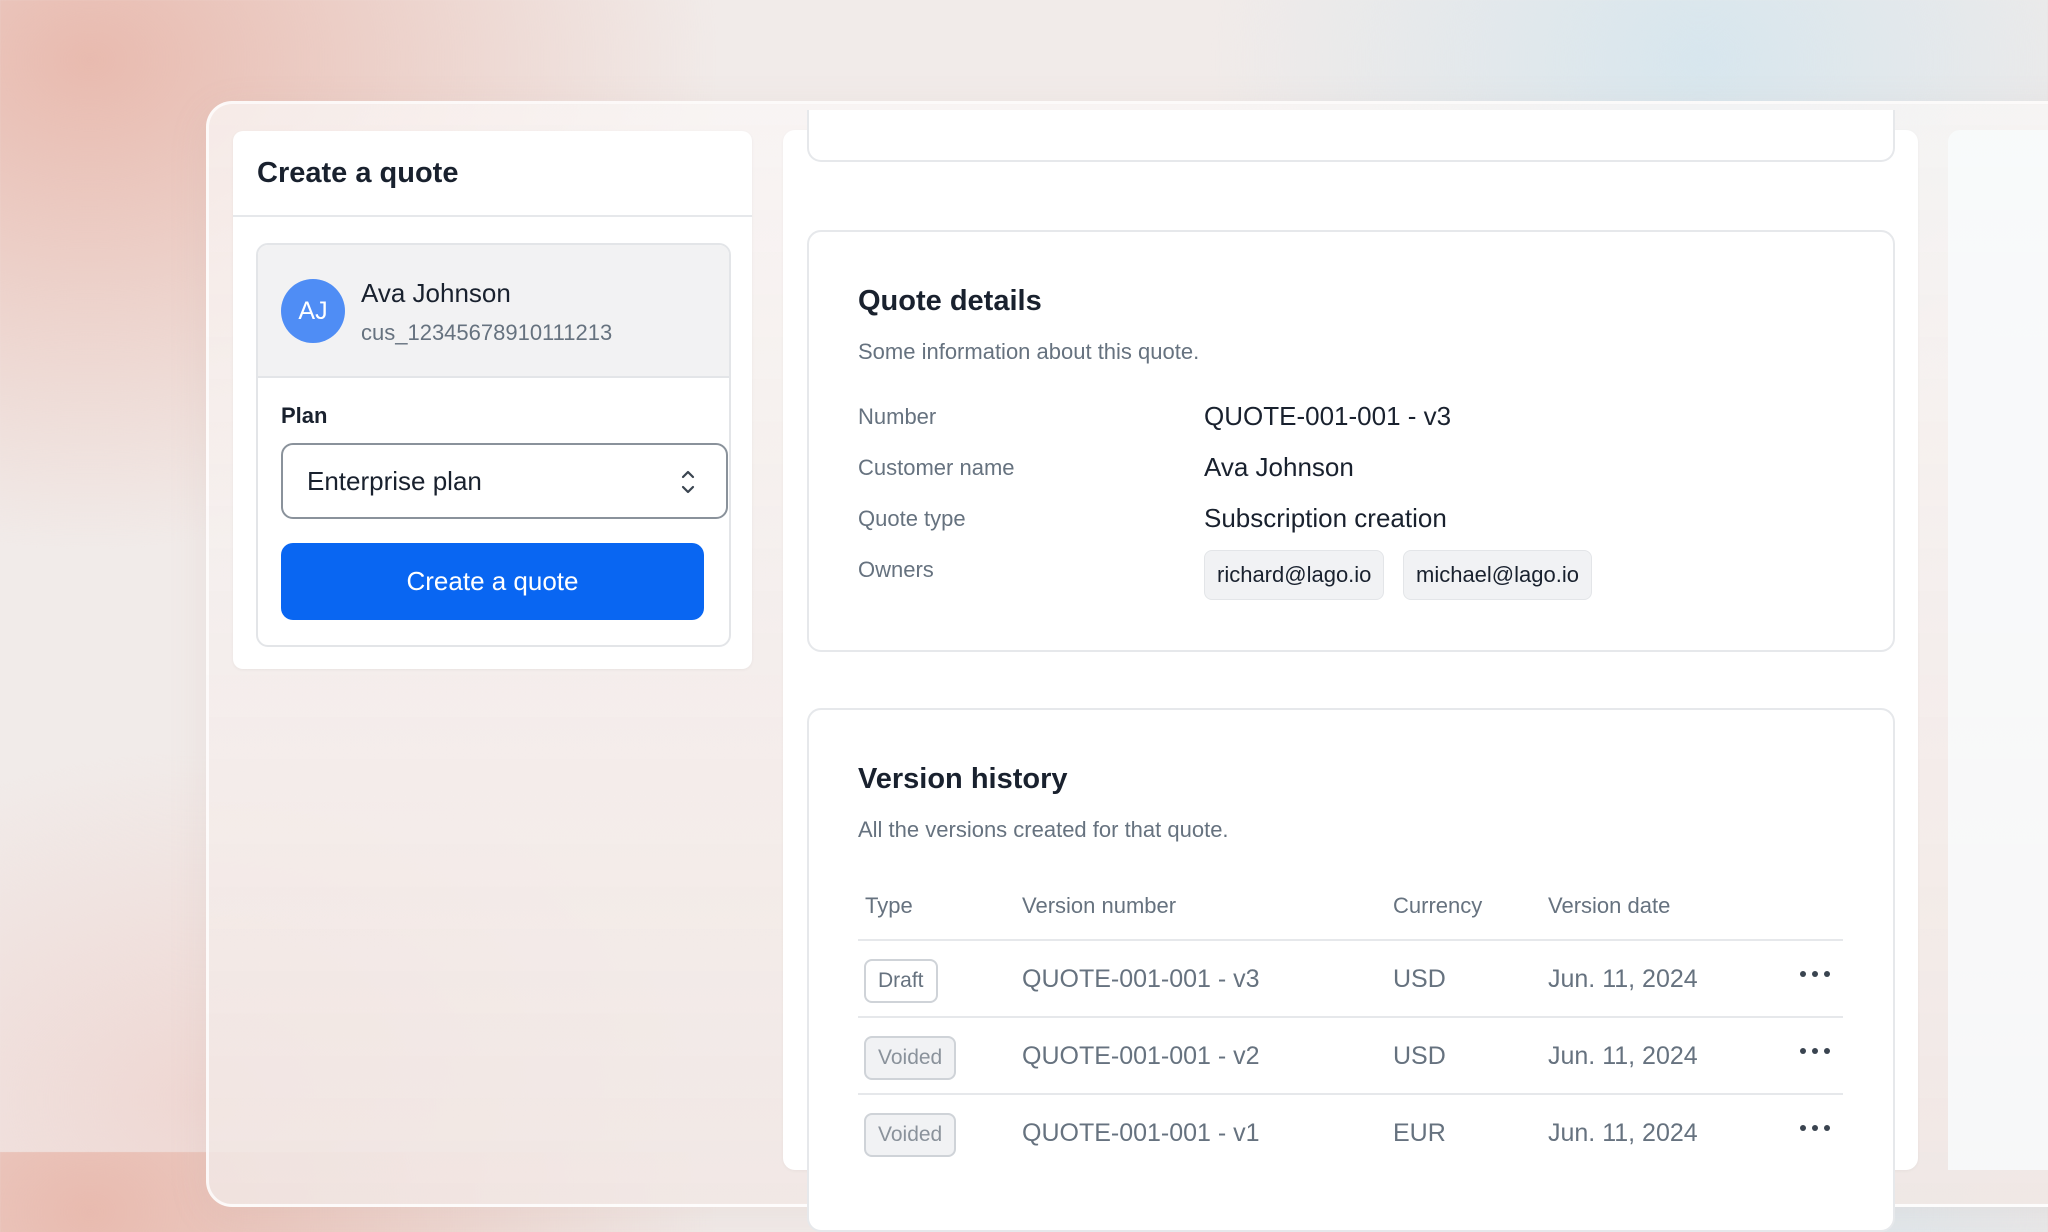 The height and width of the screenshot is (1232, 2048). Describe the element at coordinates (1325, 518) in the screenshot. I see `quote-type-value: Subscription creation` at that location.